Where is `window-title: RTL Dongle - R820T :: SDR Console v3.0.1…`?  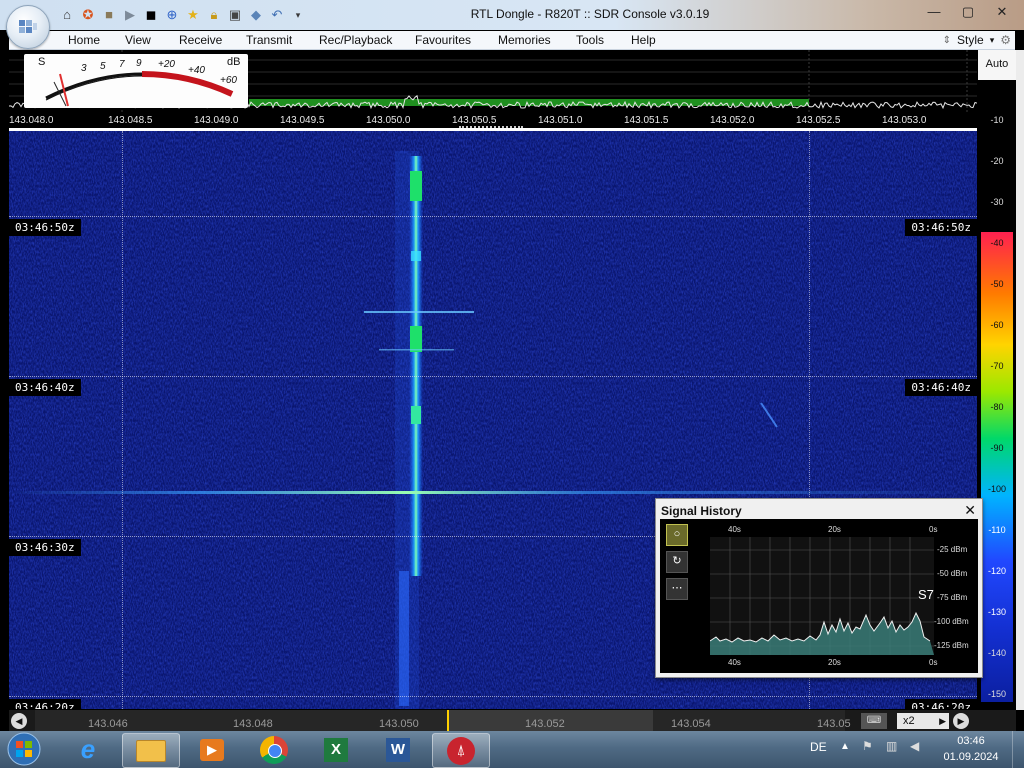
window-title: RTL Dongle - R820T :: SDR Console v3.0.1… is located at coordinates (590, 14).